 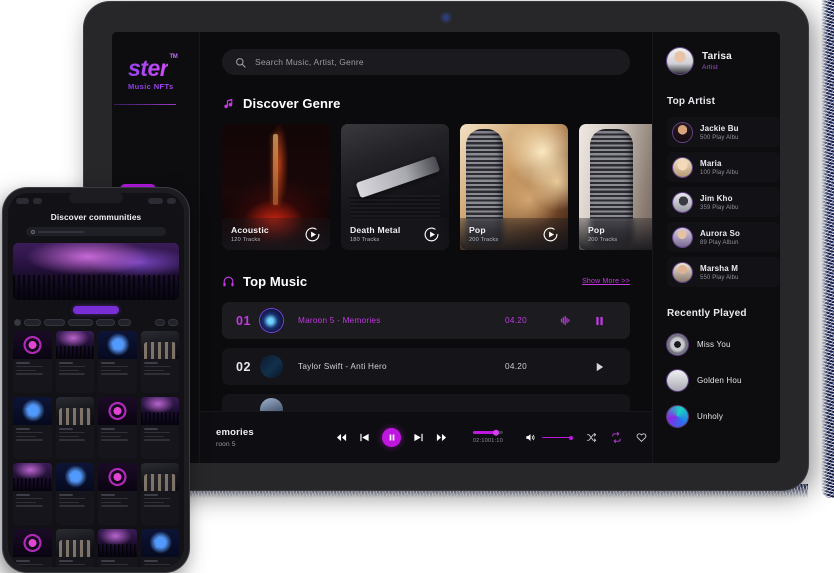 I want to click on table-row: 02 Taylor Swift - Anti Hero 04.20, so click(x=426, y=366).